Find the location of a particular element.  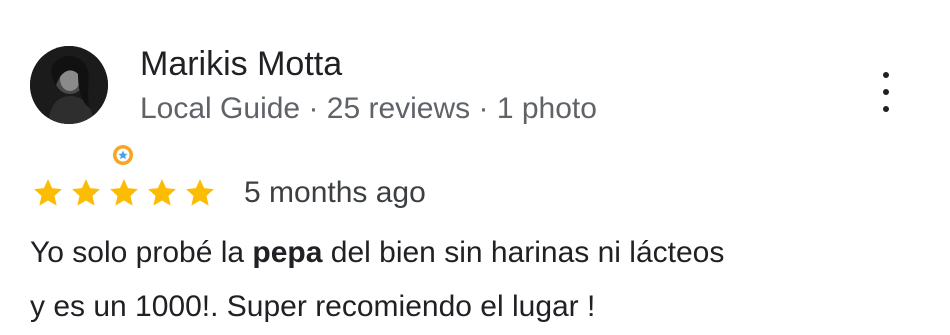

more-options-button is located at coordinates (886, 92).